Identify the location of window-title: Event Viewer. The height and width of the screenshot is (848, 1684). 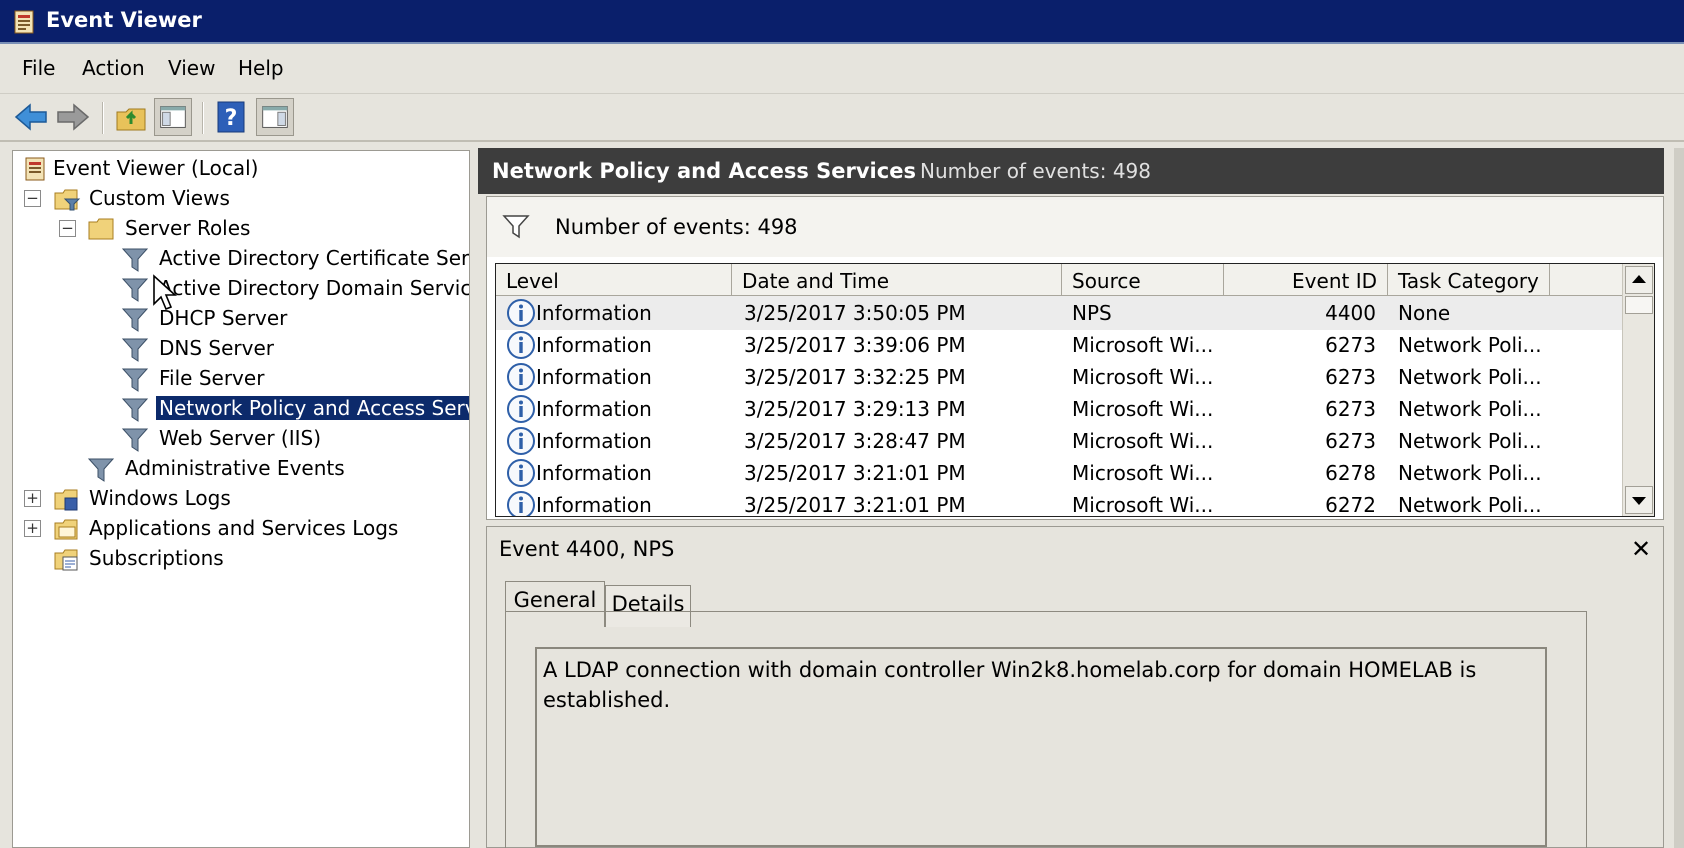
(124, 20).